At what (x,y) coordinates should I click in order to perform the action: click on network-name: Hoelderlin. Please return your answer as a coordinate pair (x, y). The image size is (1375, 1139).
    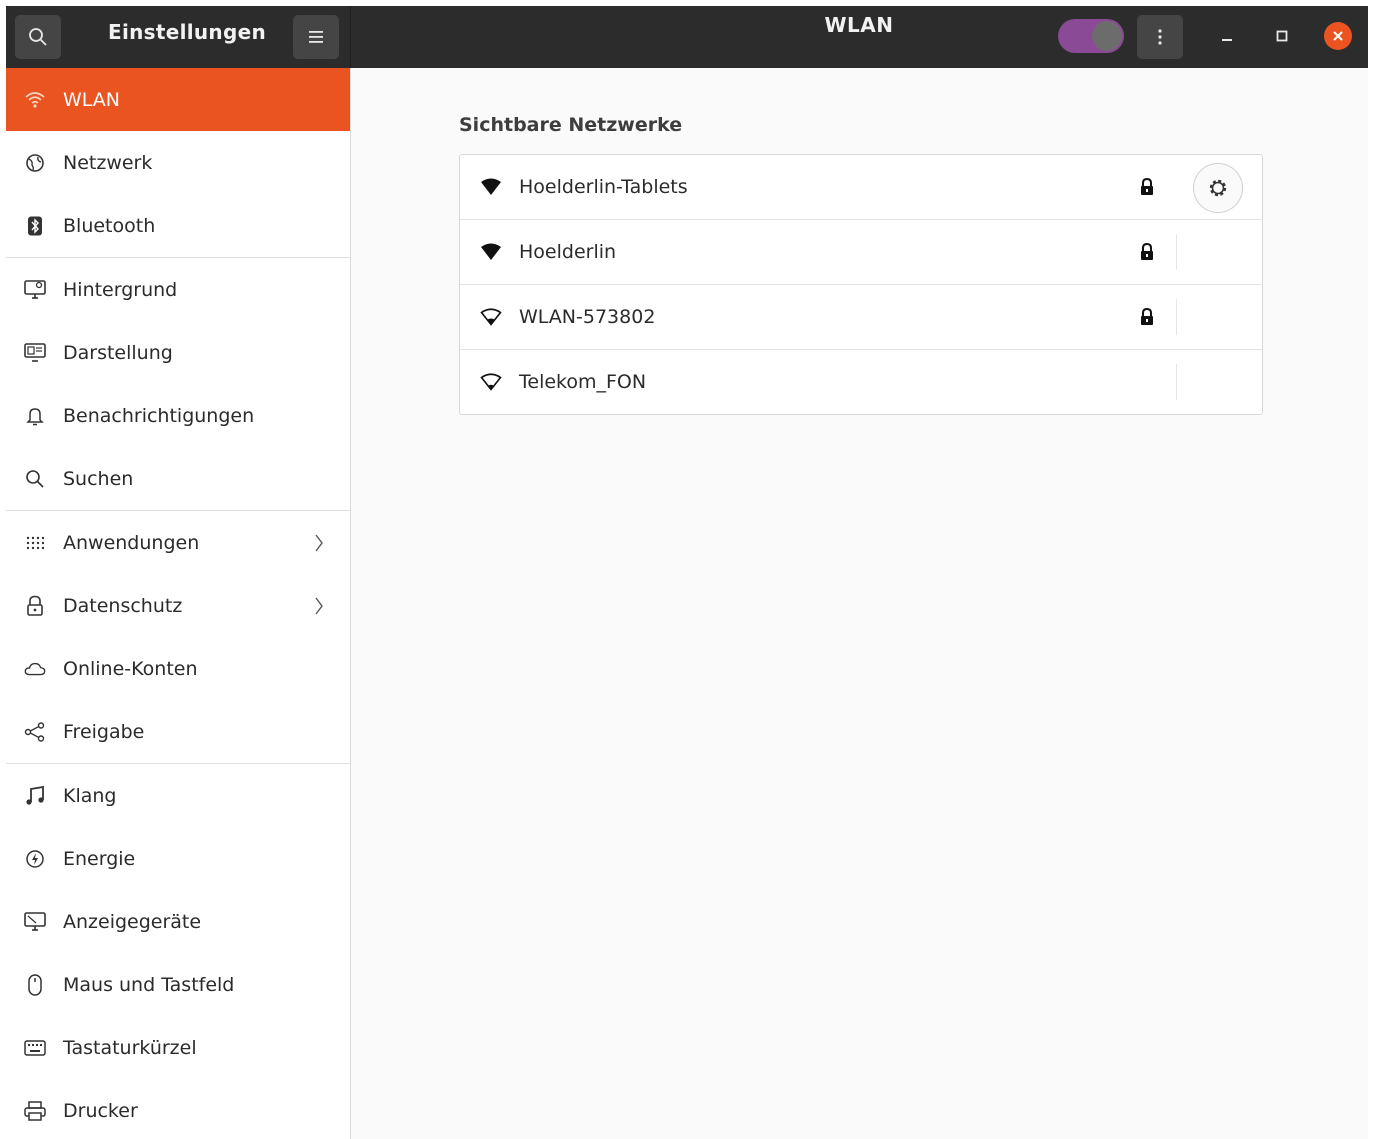
    Looking at the image, I should click on (568, 252).